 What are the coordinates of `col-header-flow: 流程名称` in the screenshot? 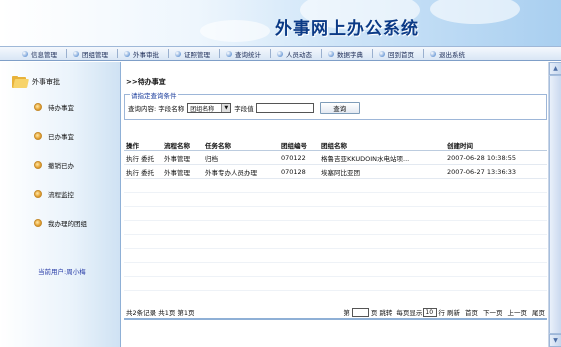 It's located at (177, 145).